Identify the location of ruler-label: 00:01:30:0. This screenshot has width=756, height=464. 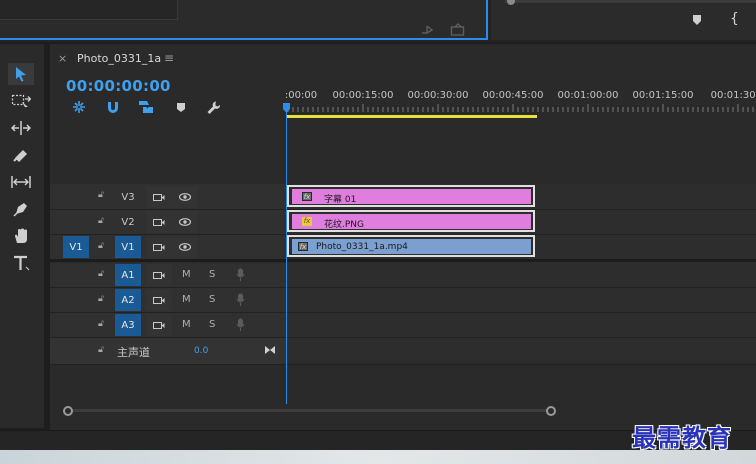
(733, 95).